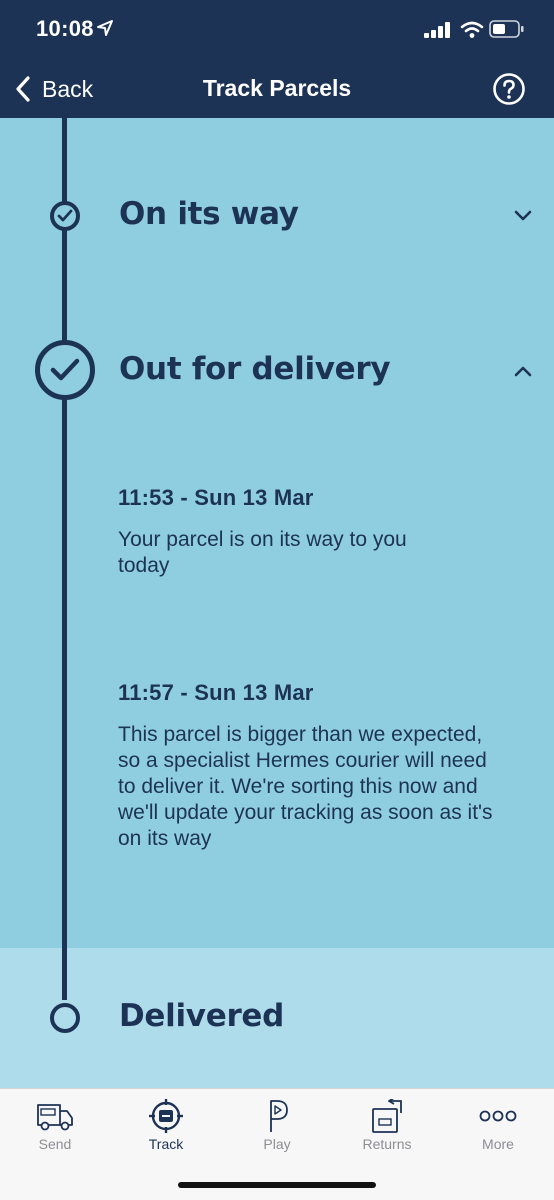  Describe the element at coordinates (498, 1116) in the screenshot. I see `more-dots-icon` at that location.